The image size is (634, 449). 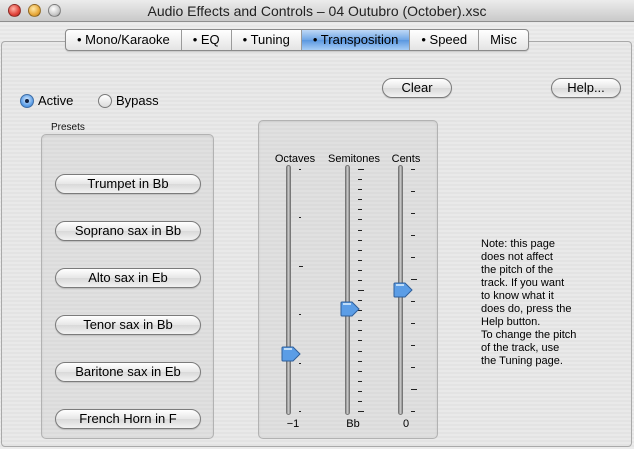 What do you see at coordinates (291, 354) in the screenshot?
I see `octaves-slider-thumb` at bounding box center [291, 354].